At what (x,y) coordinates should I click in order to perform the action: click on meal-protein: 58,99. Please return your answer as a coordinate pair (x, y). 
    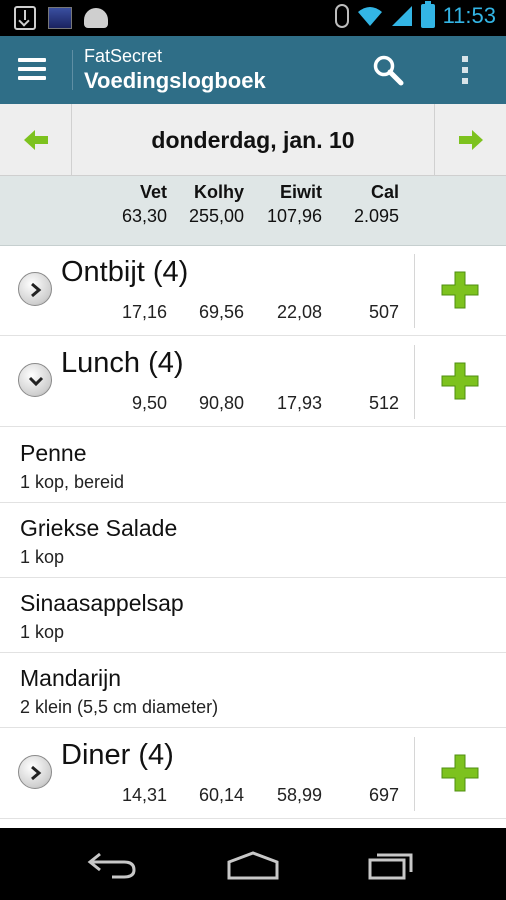
    Looking at the image, I should click on (299, 795).